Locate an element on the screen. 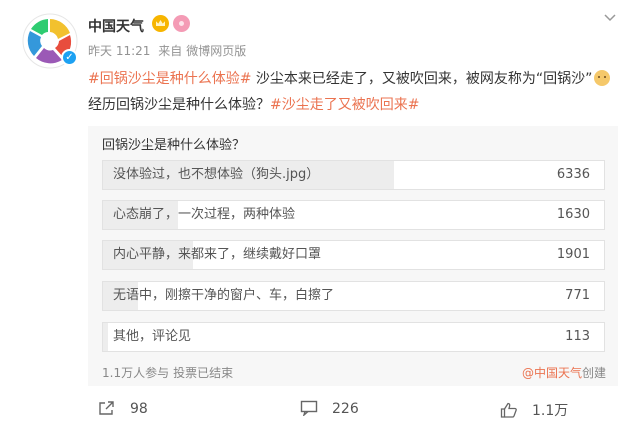 The height and width of the screenshot is (433, 635). poll-option: 内心平静，来都来了，继续戴好口罩 1901 is located at coordinates (353, 255).